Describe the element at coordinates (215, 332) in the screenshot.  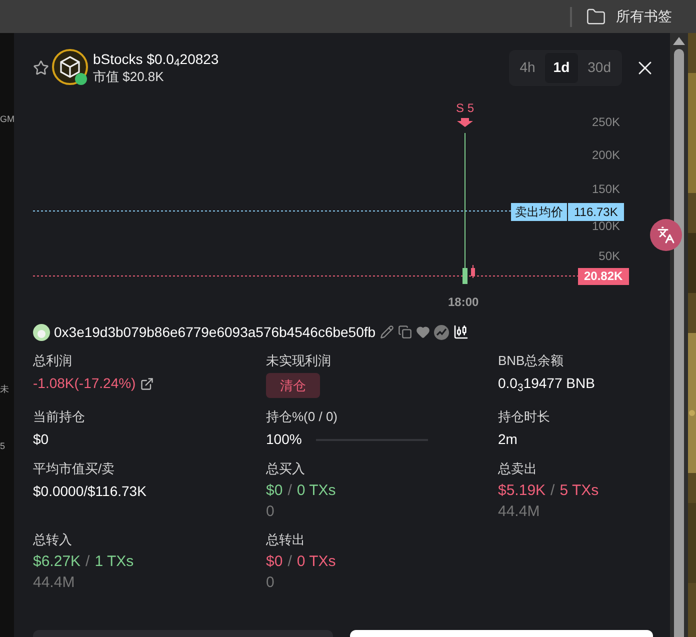
I see `wallet-address: 0x3e19d3b079b86e6779e6093a576b4546c6be50fb` at that location.